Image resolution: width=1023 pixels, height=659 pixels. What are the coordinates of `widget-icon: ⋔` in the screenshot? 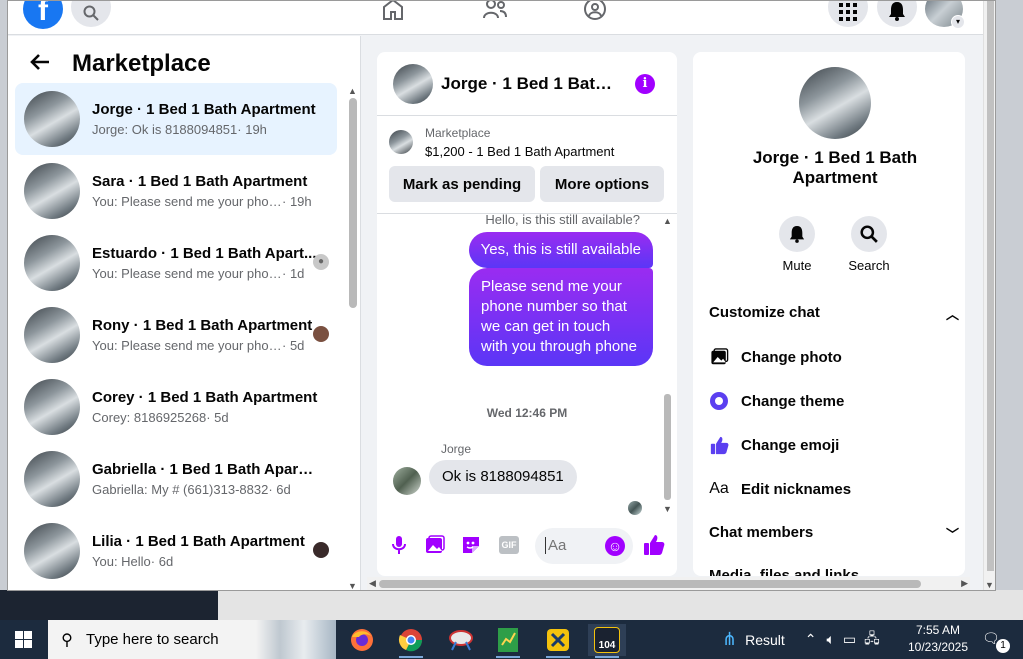 It's located at (729, 639).